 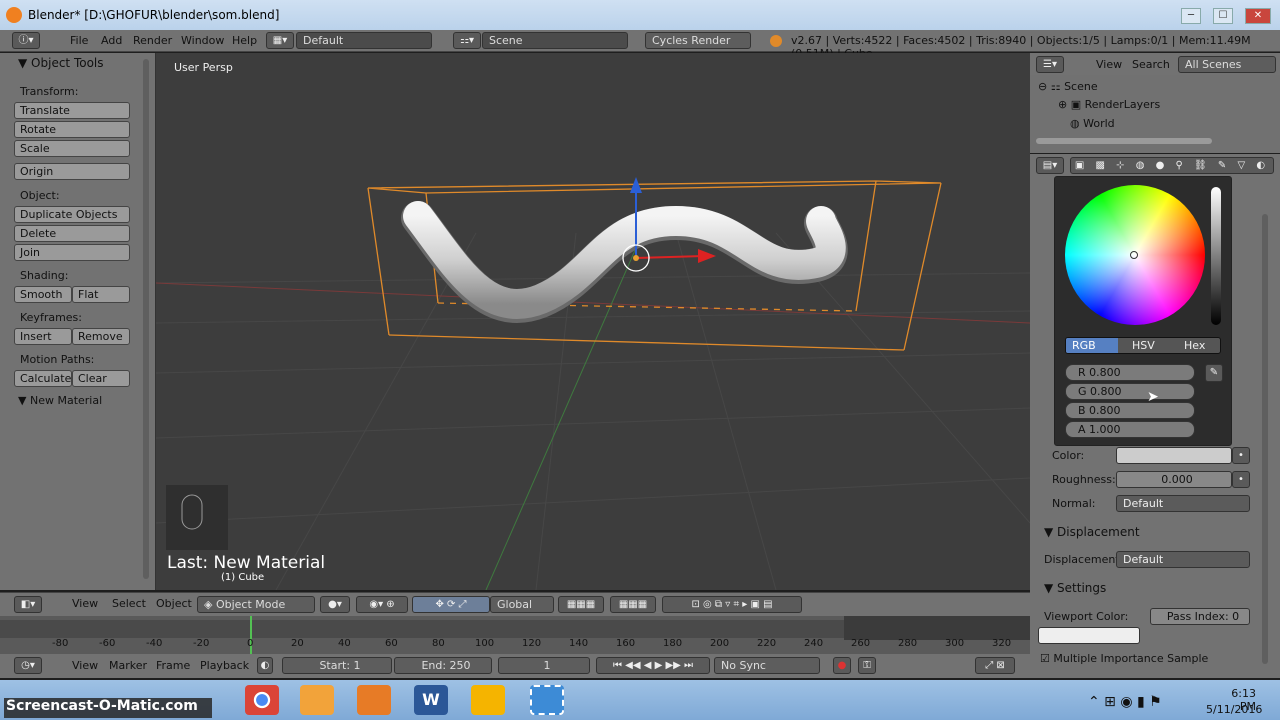 I want to click on menu-file: File, so click(x=79, y=40).